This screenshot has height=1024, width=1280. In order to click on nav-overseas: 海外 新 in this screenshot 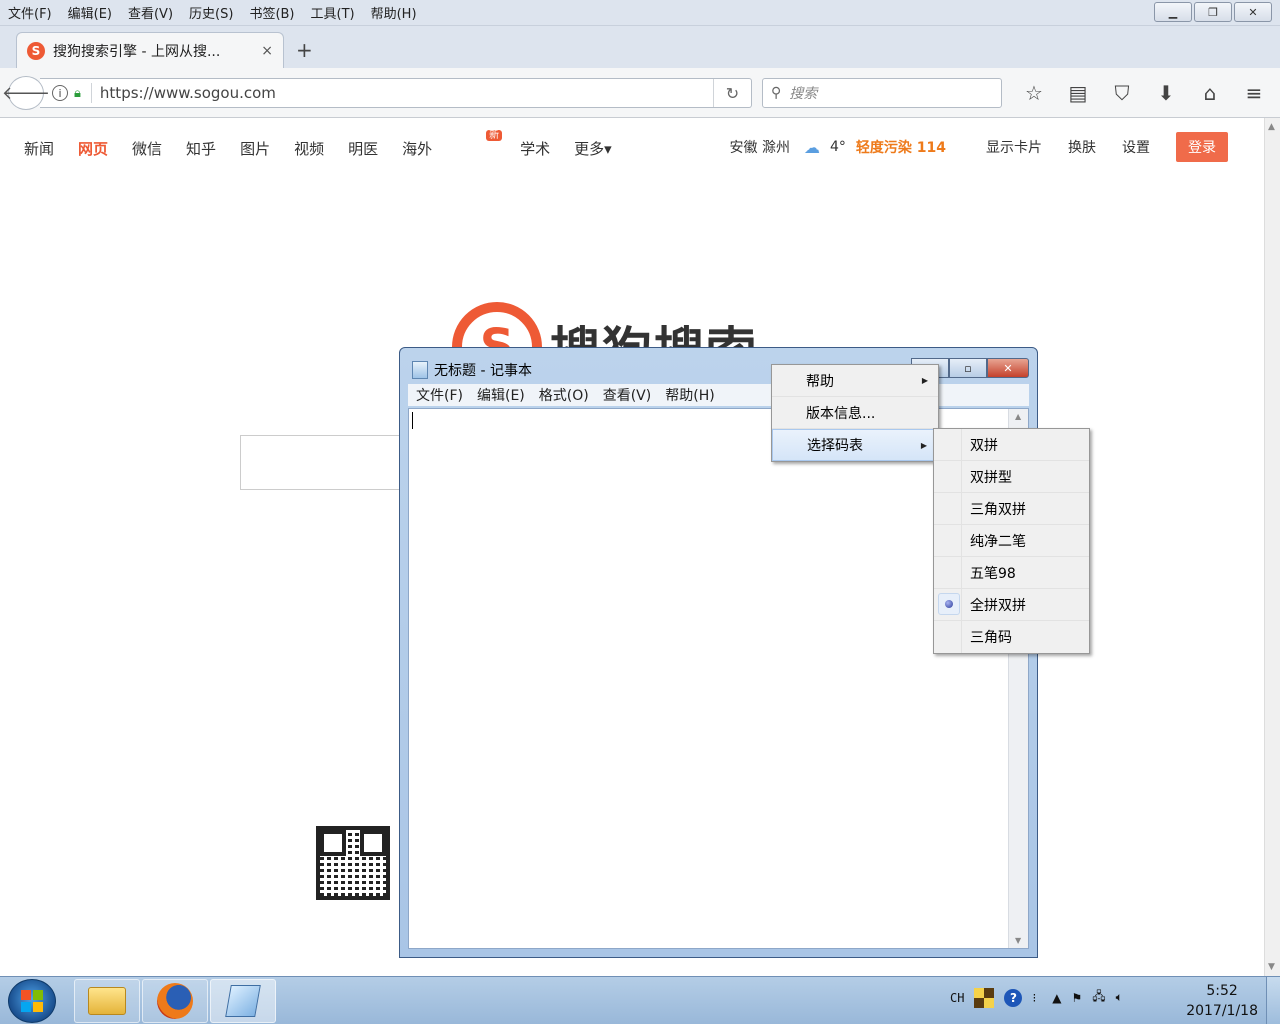, I will do `click(452, 144)`.